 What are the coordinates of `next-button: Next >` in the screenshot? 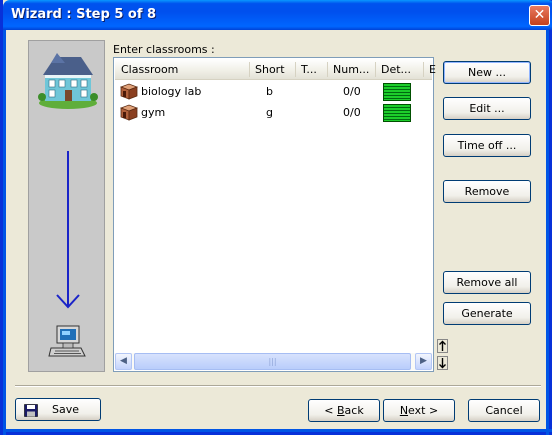 It's located at (419, 410).